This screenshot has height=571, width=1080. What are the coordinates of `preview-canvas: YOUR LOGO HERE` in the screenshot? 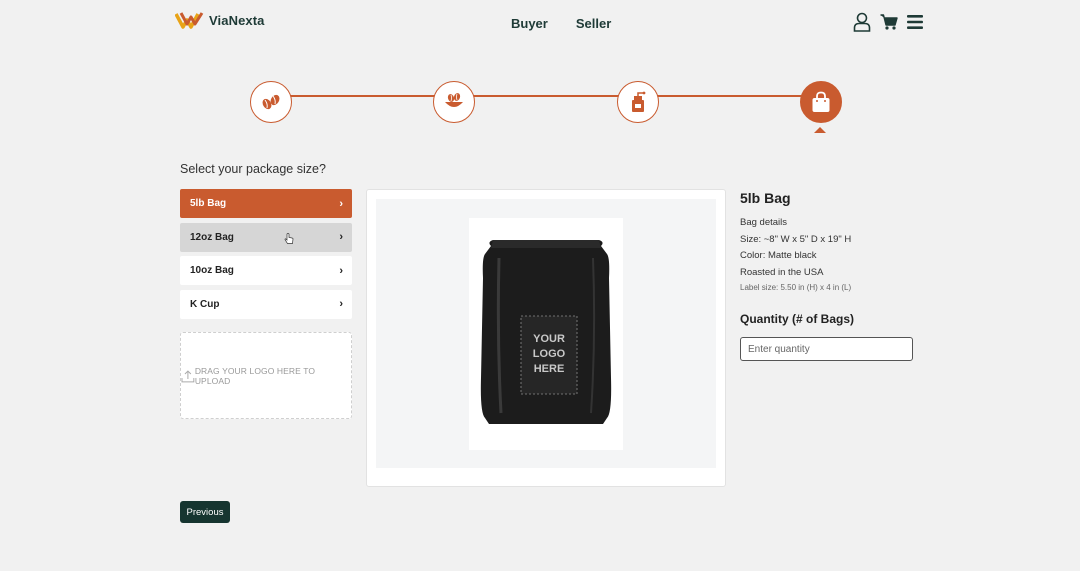 It's located at (546, 333).